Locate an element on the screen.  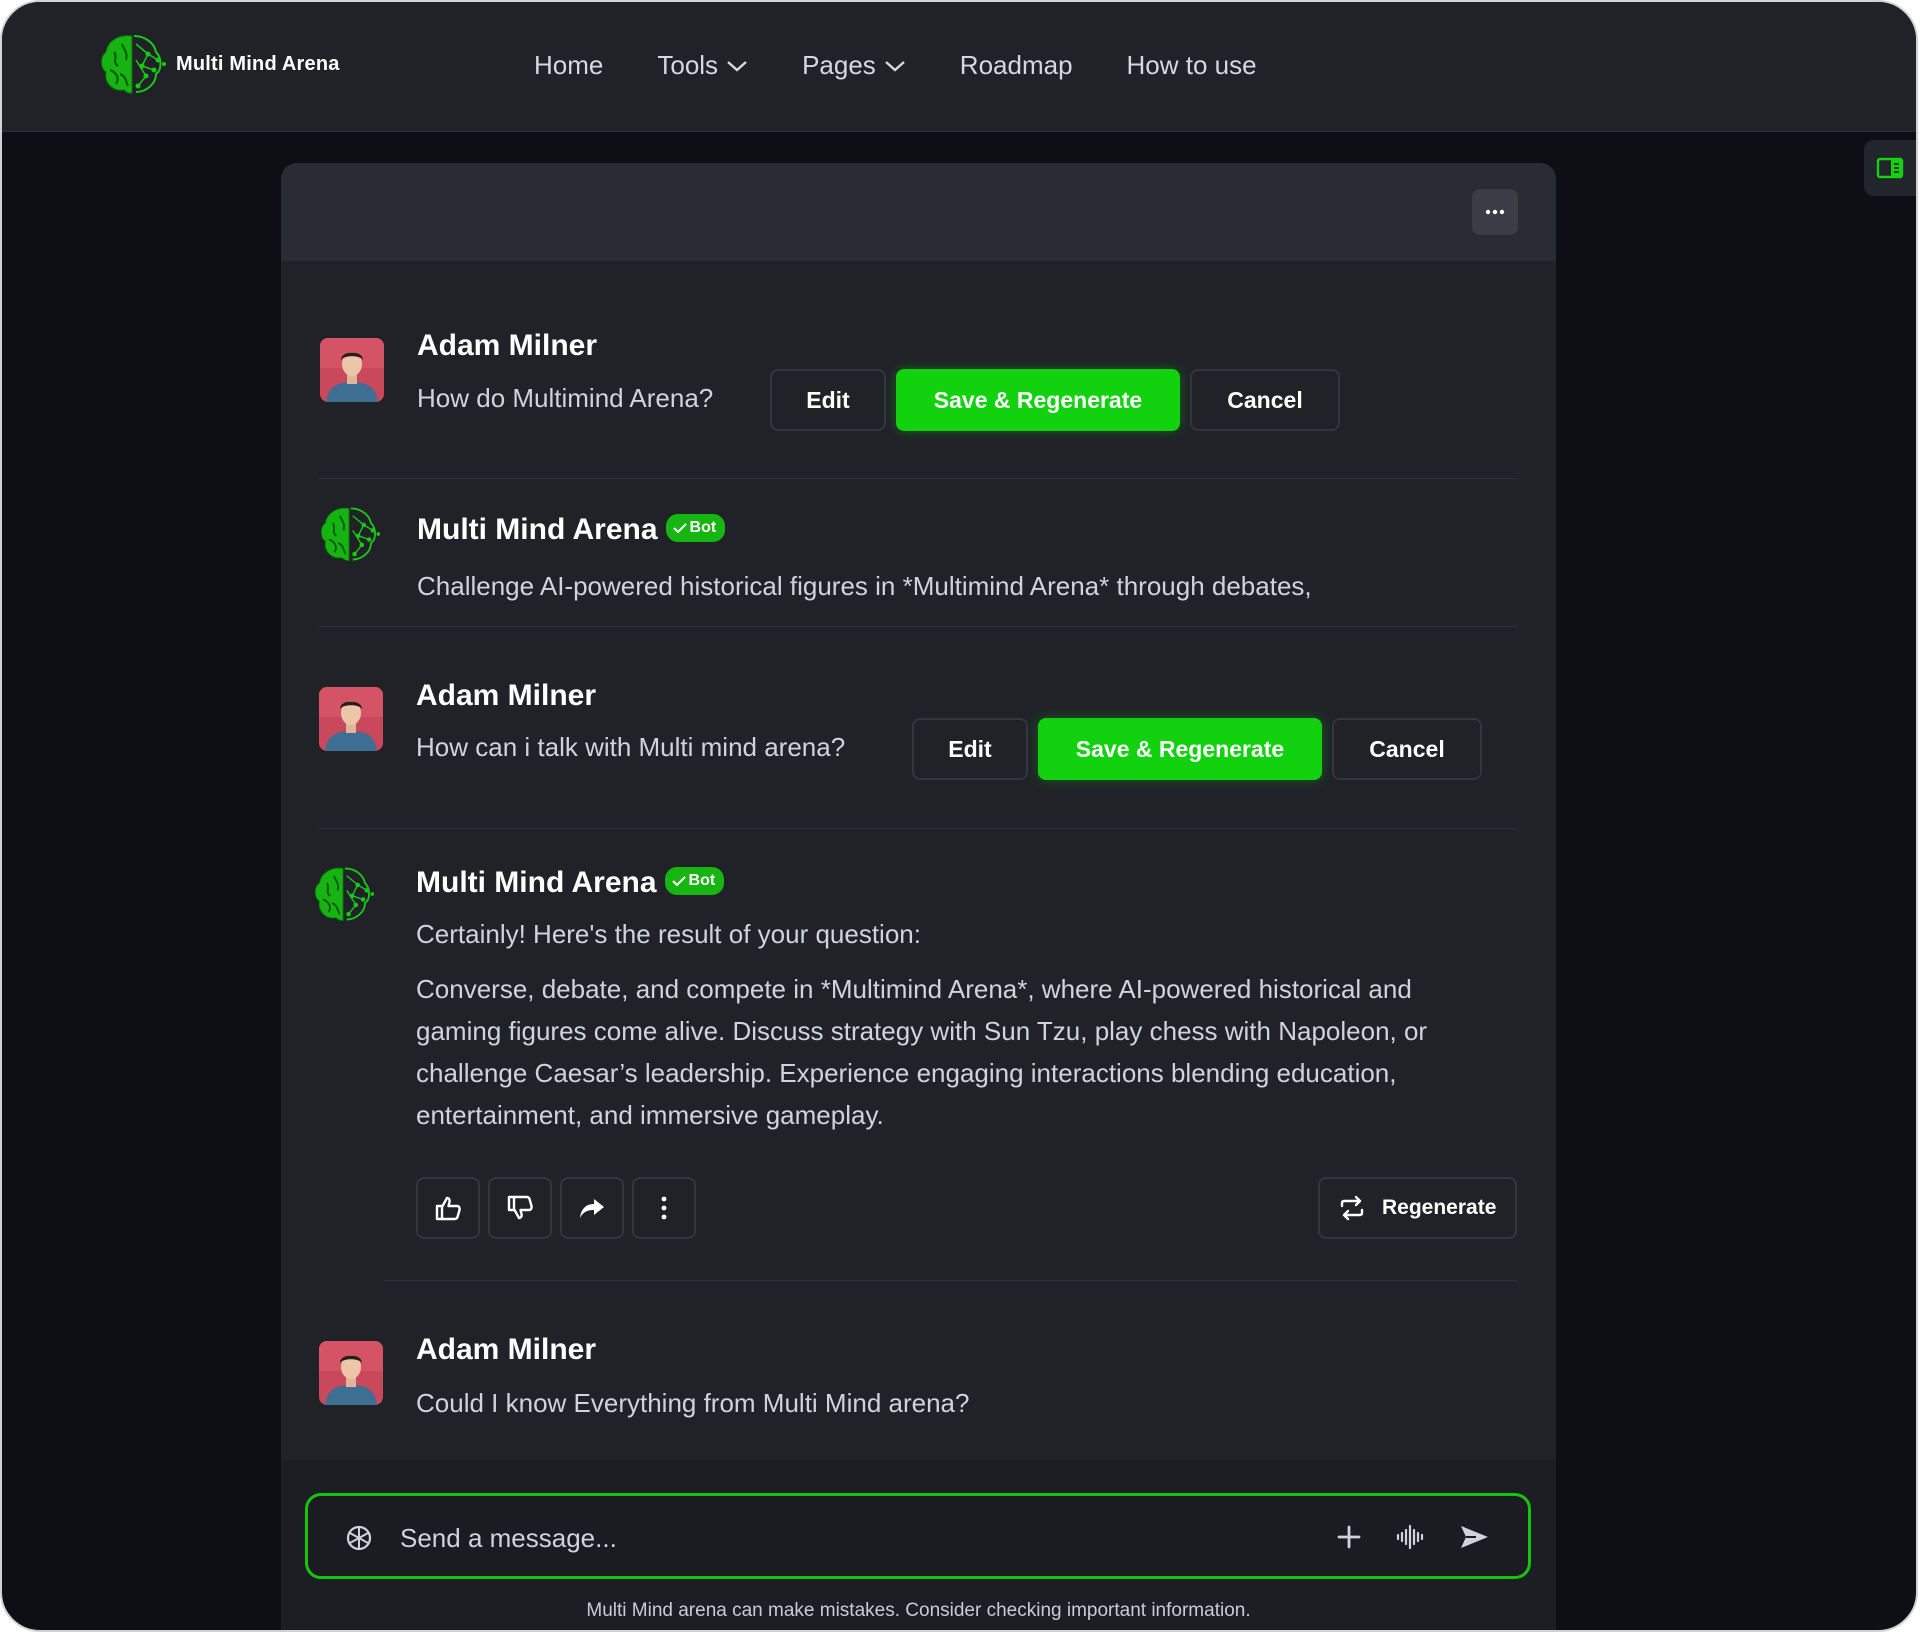
regenerate-icon is located at coordinates (1352, 1208).